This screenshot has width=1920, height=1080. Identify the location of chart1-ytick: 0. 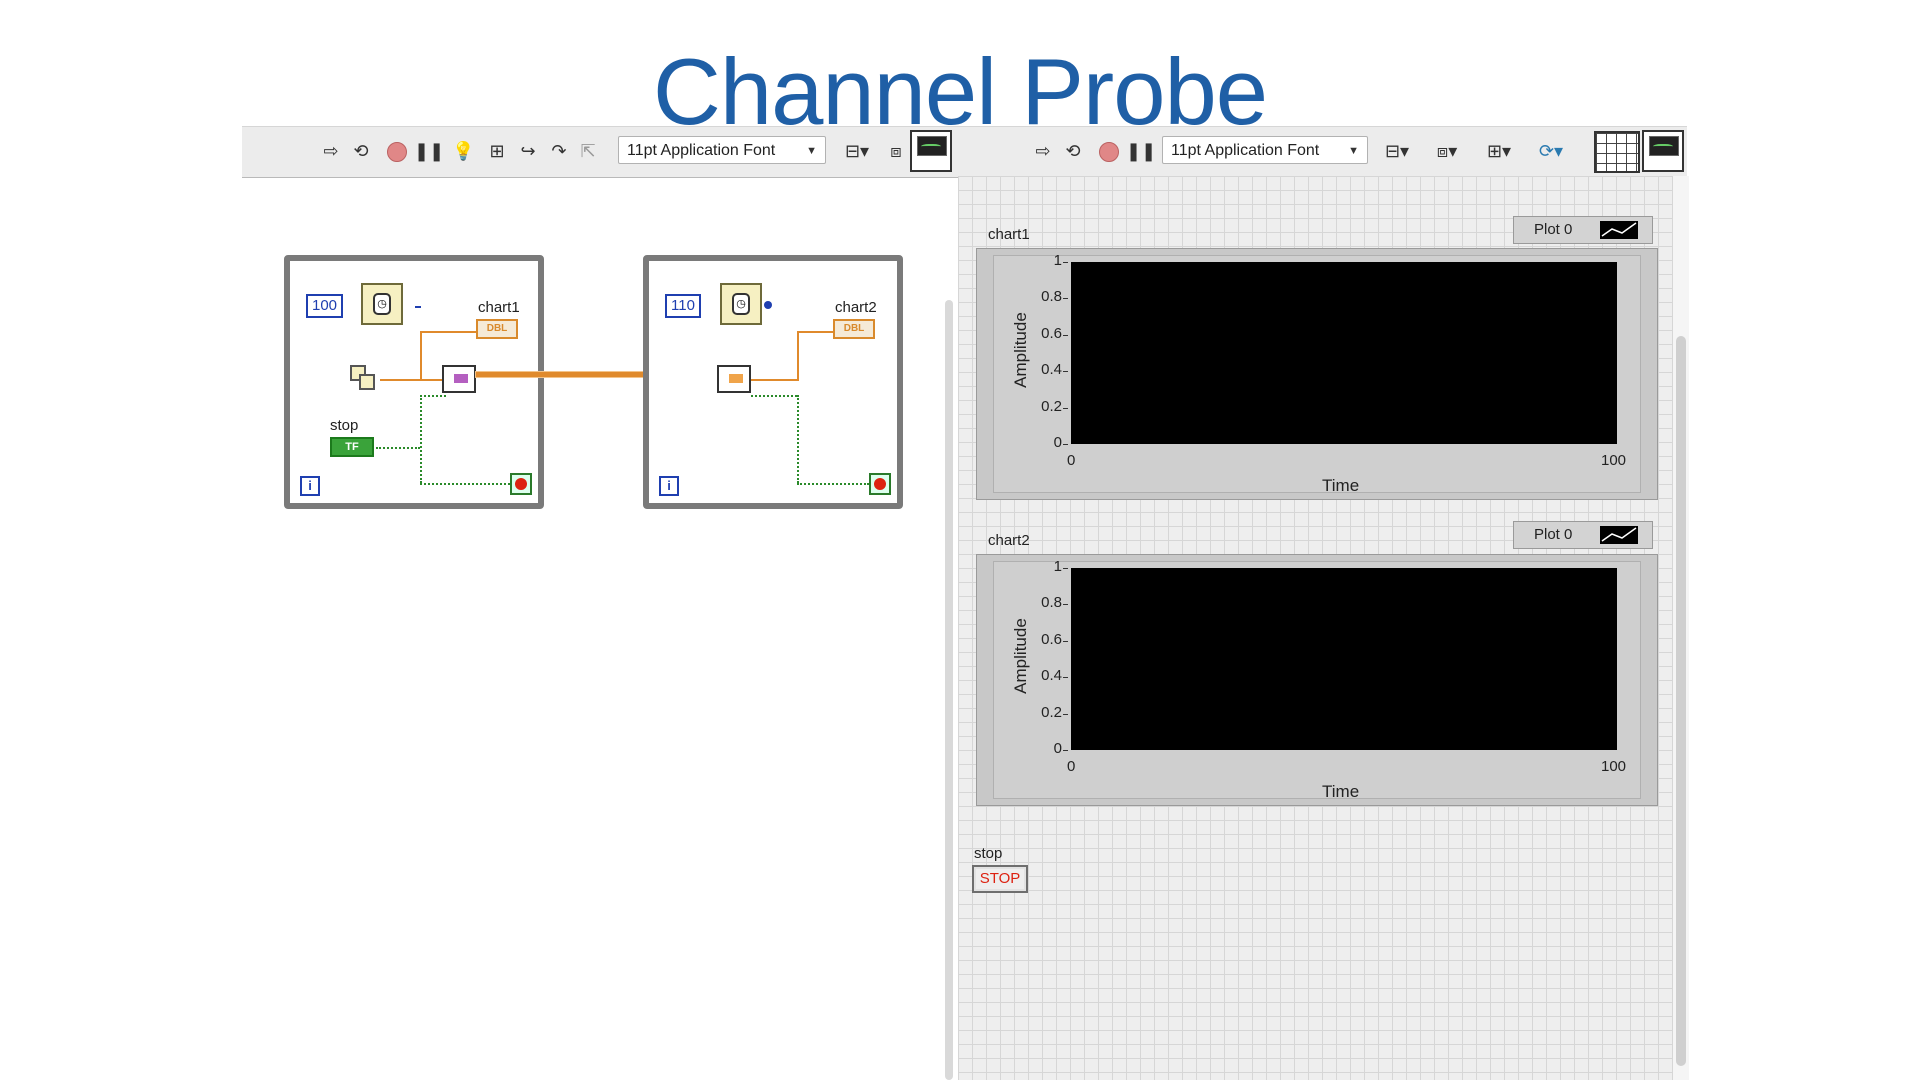
(1057, 442).